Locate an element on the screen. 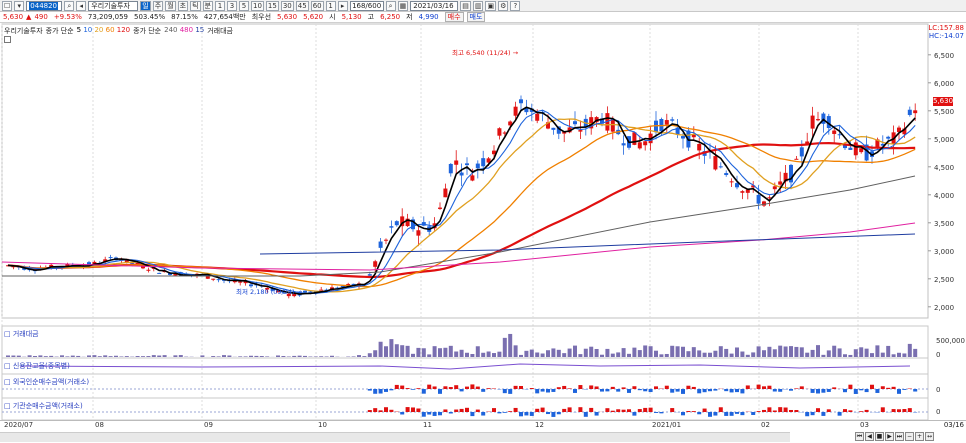  forward-icon: ▶ is located at coordinates (889, 436).